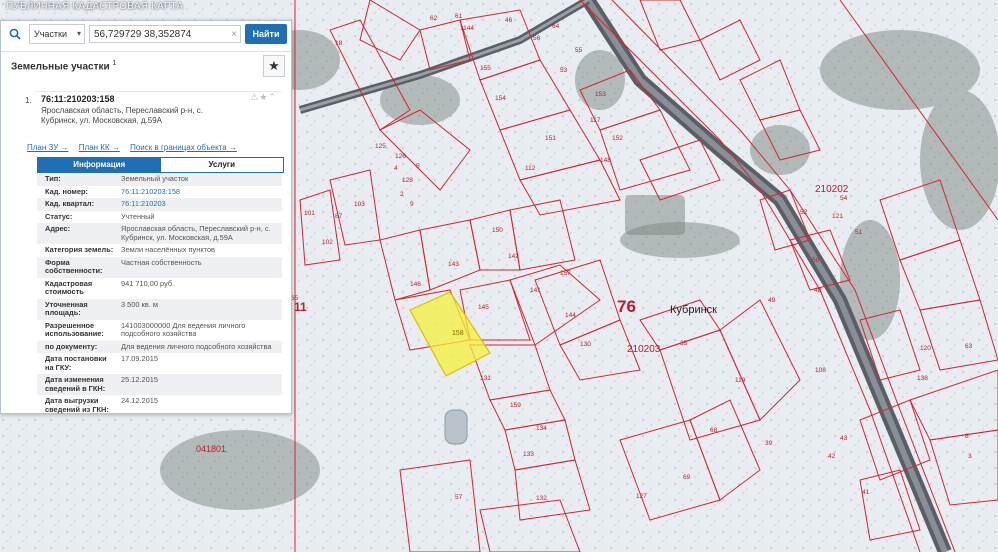  What do you see at coordinates (183, 147) in the screenshot?
I see `search-in-bounds-link: Поиск в границах объекта →` at bounding box center [183, 147].